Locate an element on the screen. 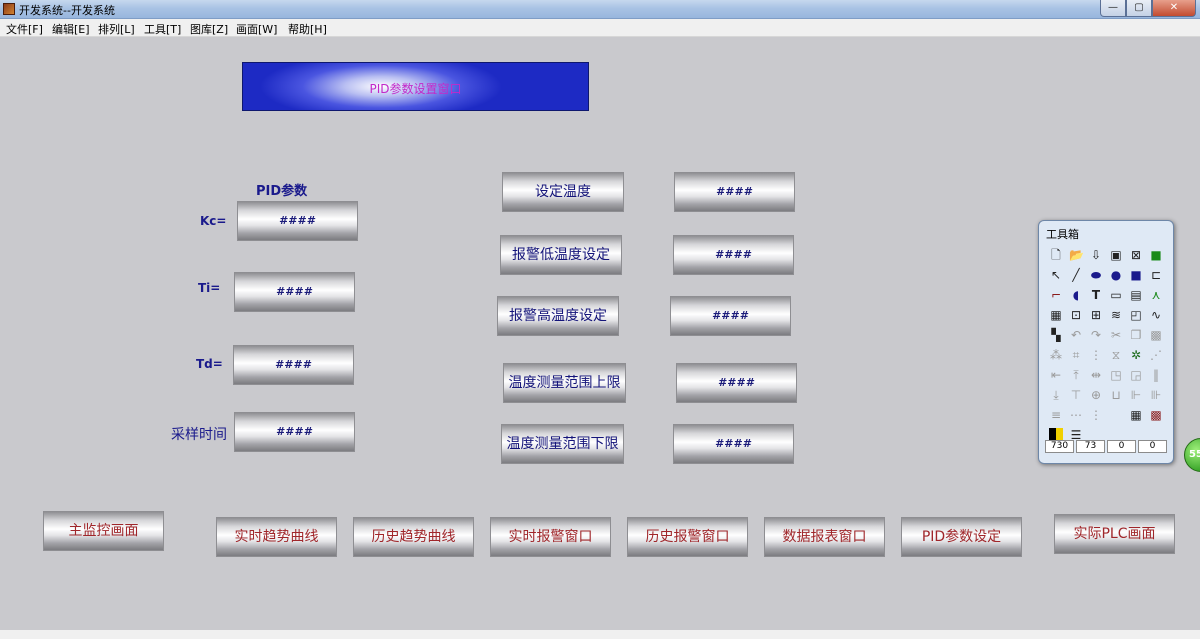 This screenshot has width=1200, height=639. ellipse-flat-icon: ⬬ is located at coordinates (1096, 275).